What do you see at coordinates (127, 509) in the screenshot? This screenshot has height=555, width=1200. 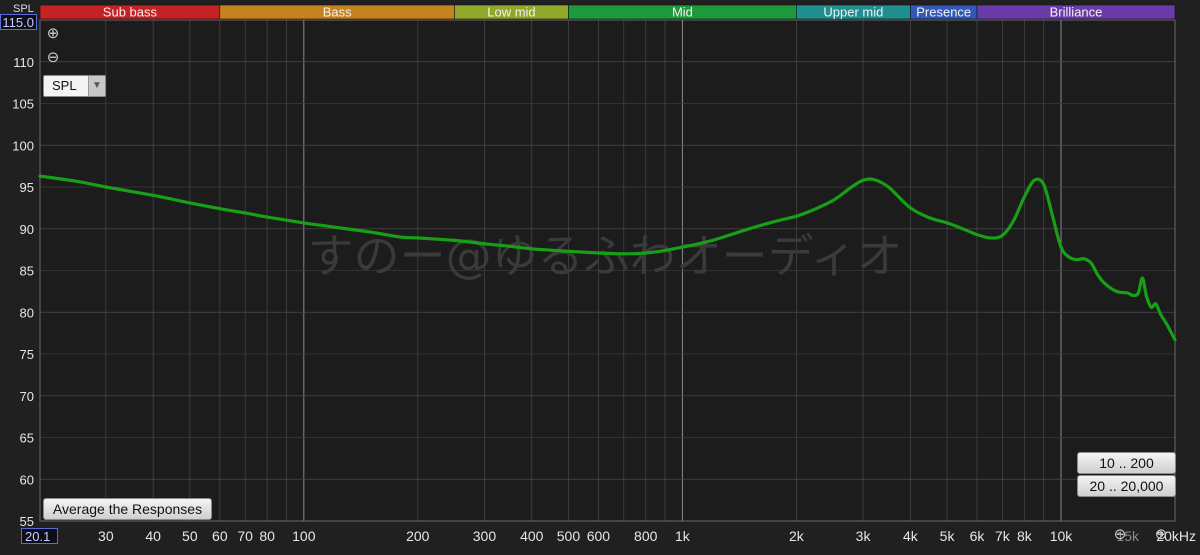 I see `average-responses-button: Average the Responses` at bounding box center [127, 509].